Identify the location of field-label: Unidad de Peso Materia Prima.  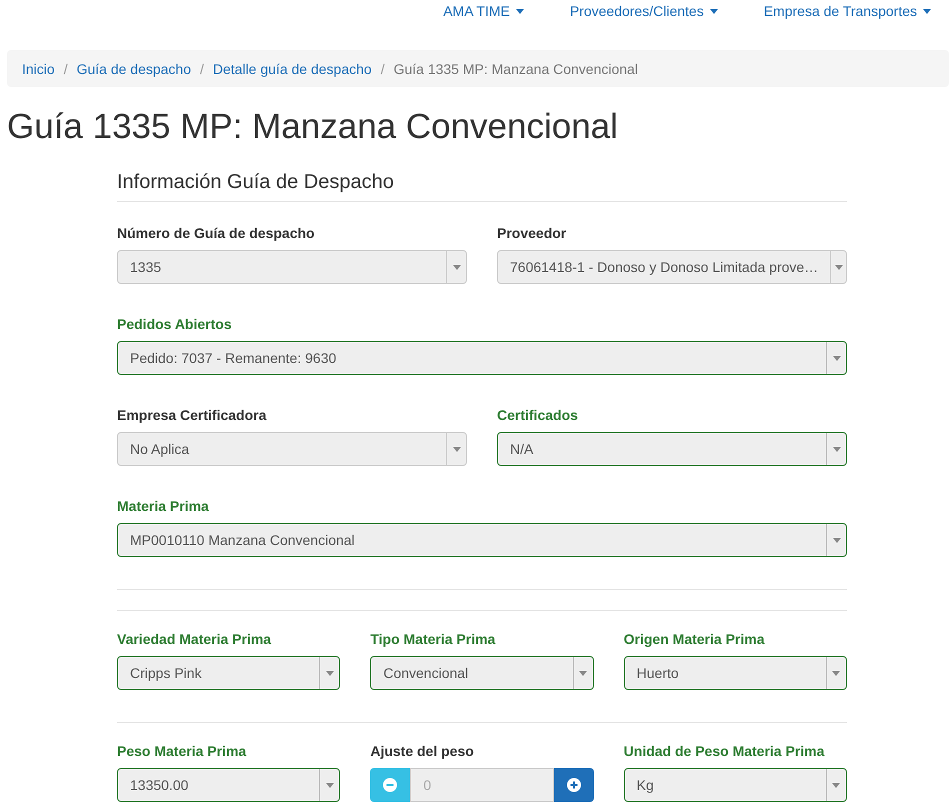
(725, 751).